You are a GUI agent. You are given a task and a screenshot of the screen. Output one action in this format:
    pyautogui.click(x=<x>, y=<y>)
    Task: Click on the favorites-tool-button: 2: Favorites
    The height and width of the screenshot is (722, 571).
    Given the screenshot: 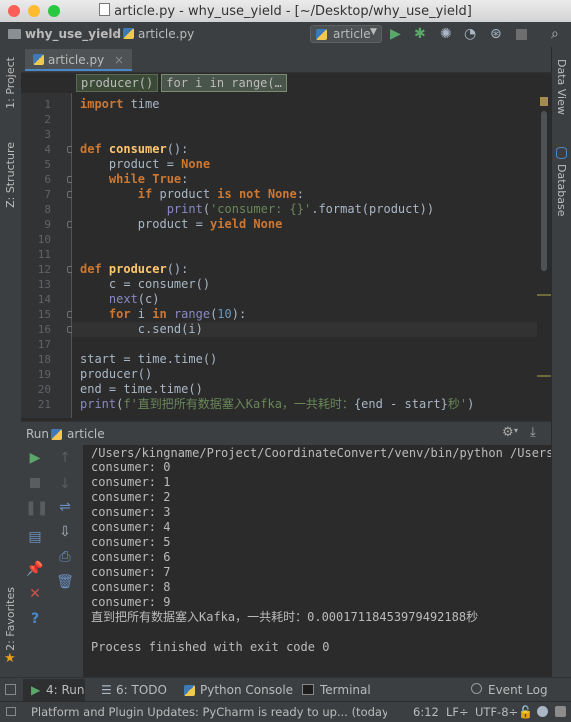 What is the action you would take?
    pyautogui.click(x=10, y=619)
    